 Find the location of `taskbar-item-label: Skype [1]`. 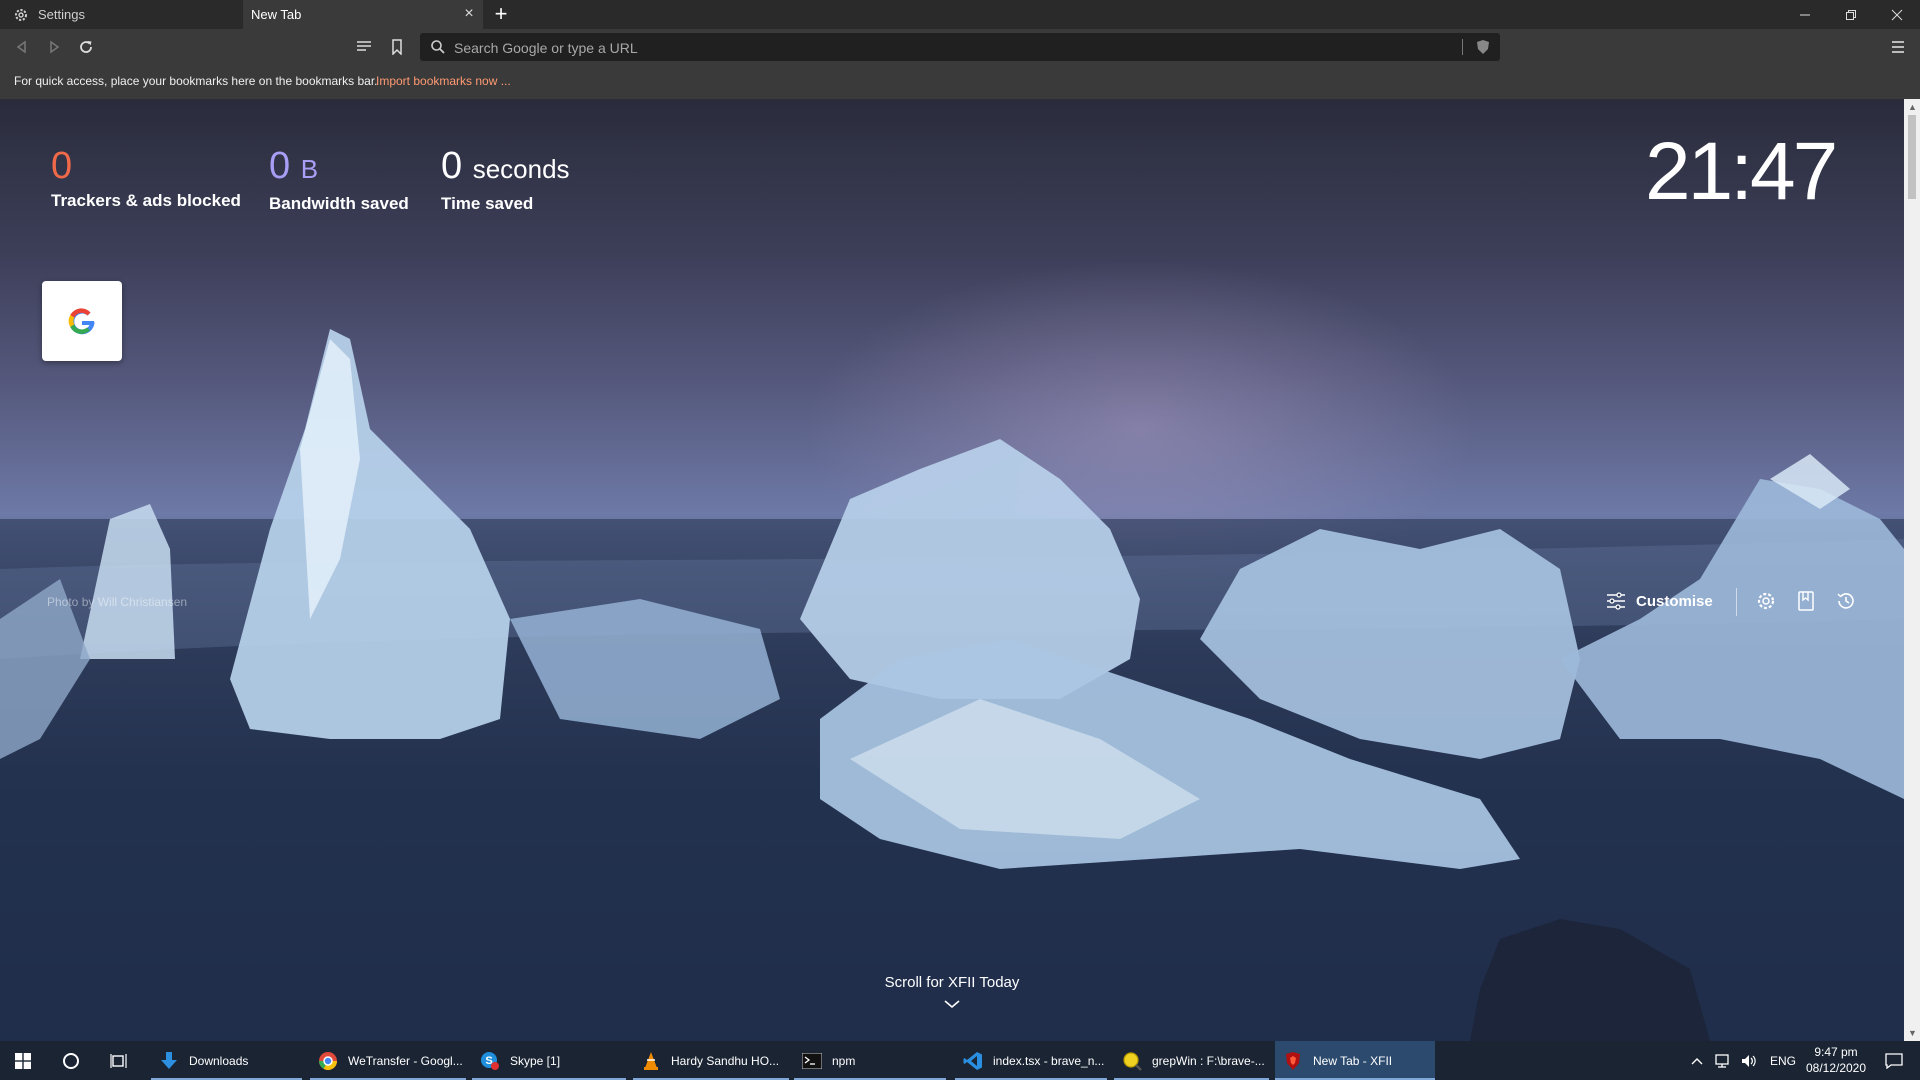

taskbar-item-label: Skype [1] is located at coordinates (535, 1060).